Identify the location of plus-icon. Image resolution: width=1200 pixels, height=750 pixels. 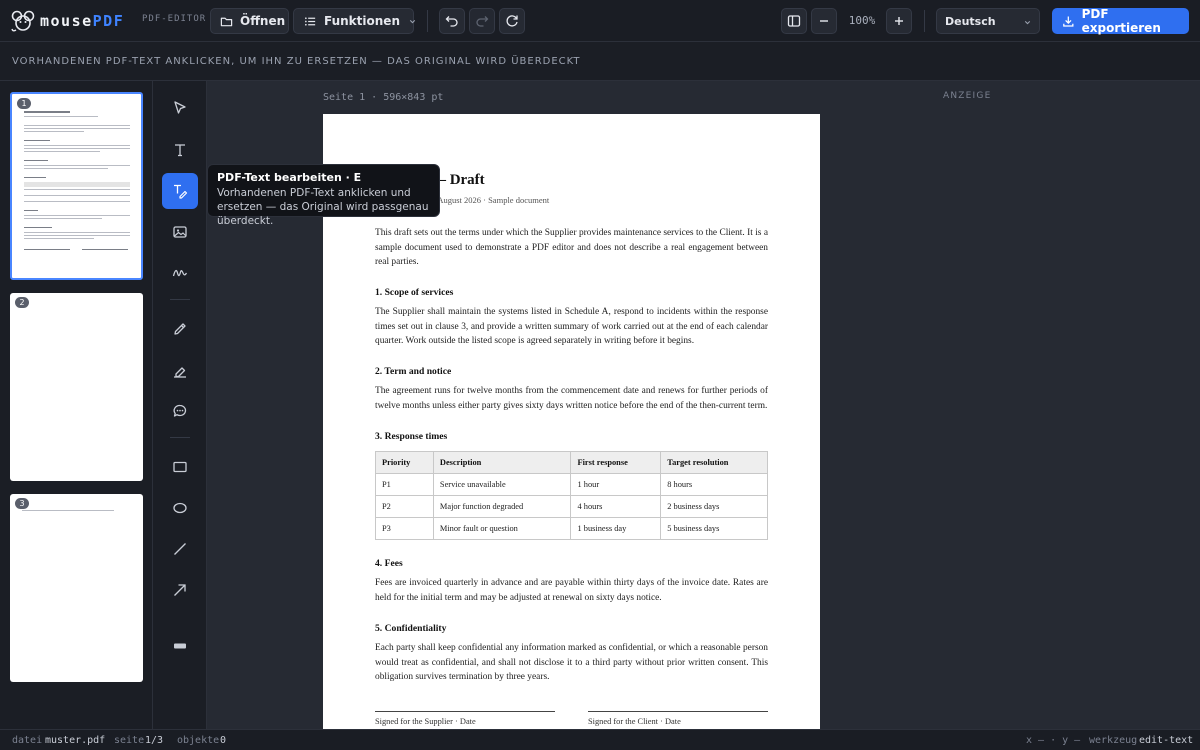
(899, 21).